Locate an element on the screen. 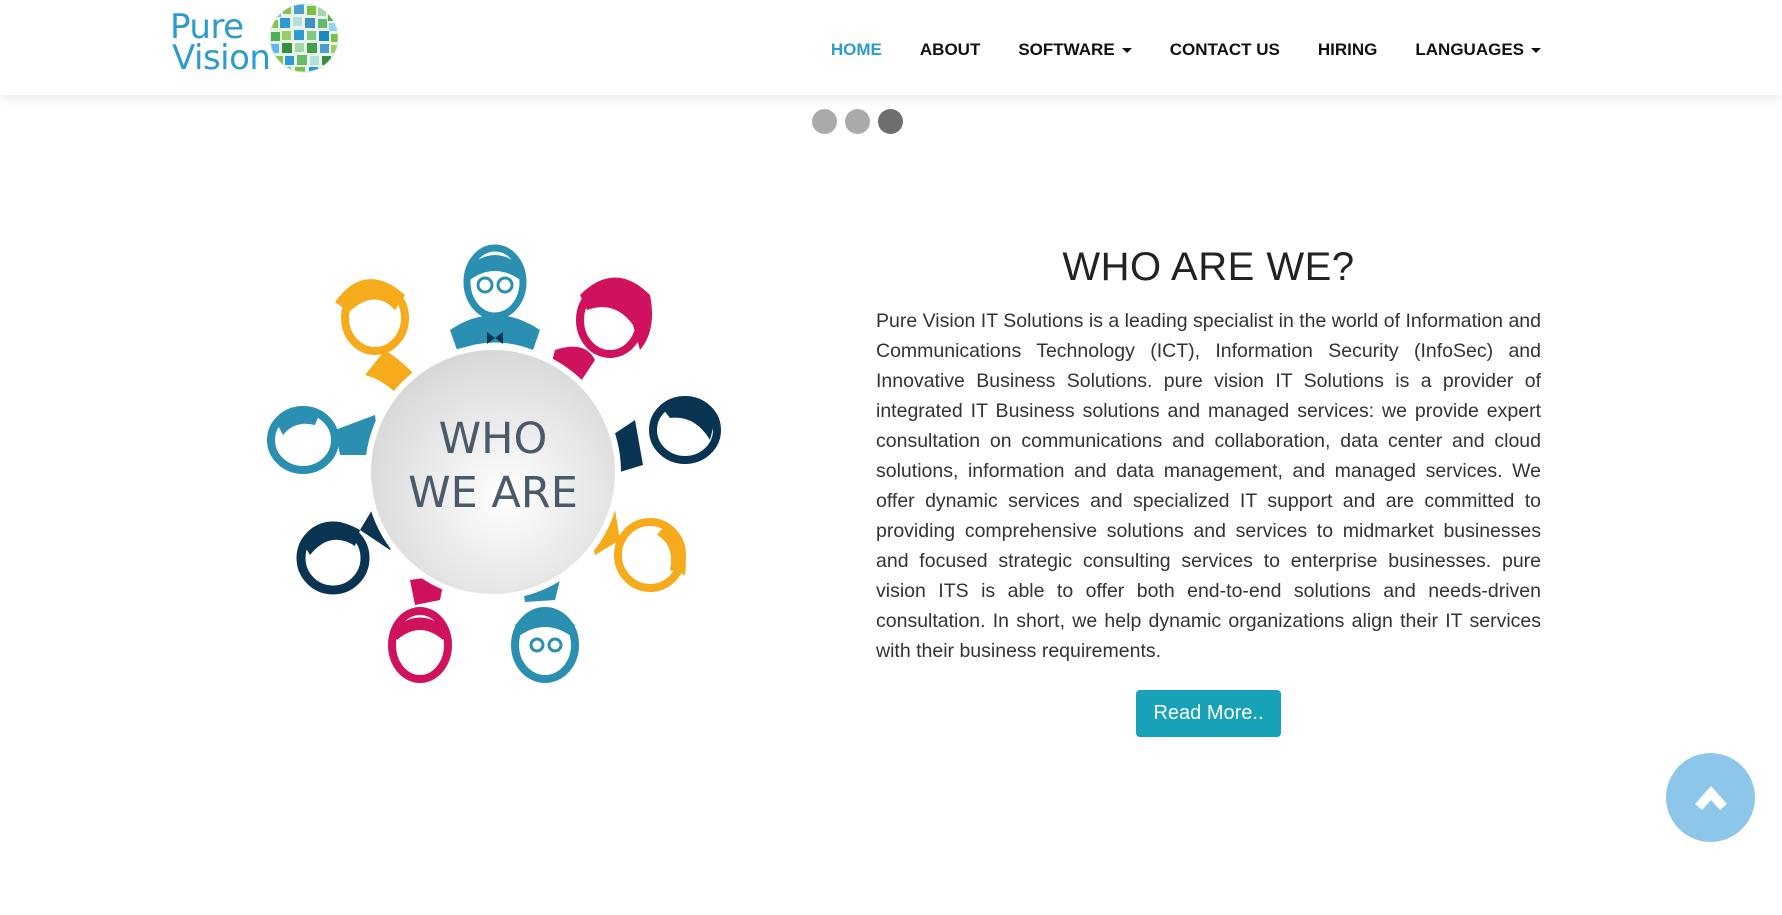 The width and height of the screenshot is (1782, 915). button-wrapper: Read More.. is located at coordinates (1208, 713).